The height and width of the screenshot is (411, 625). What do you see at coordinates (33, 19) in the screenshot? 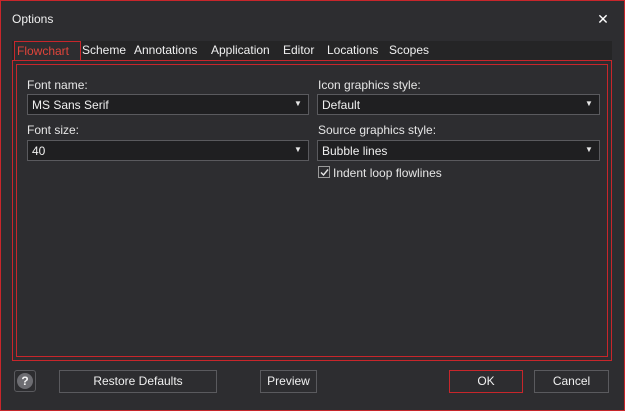
I see `dialog-title: Options` at bounding box center [33, 19].